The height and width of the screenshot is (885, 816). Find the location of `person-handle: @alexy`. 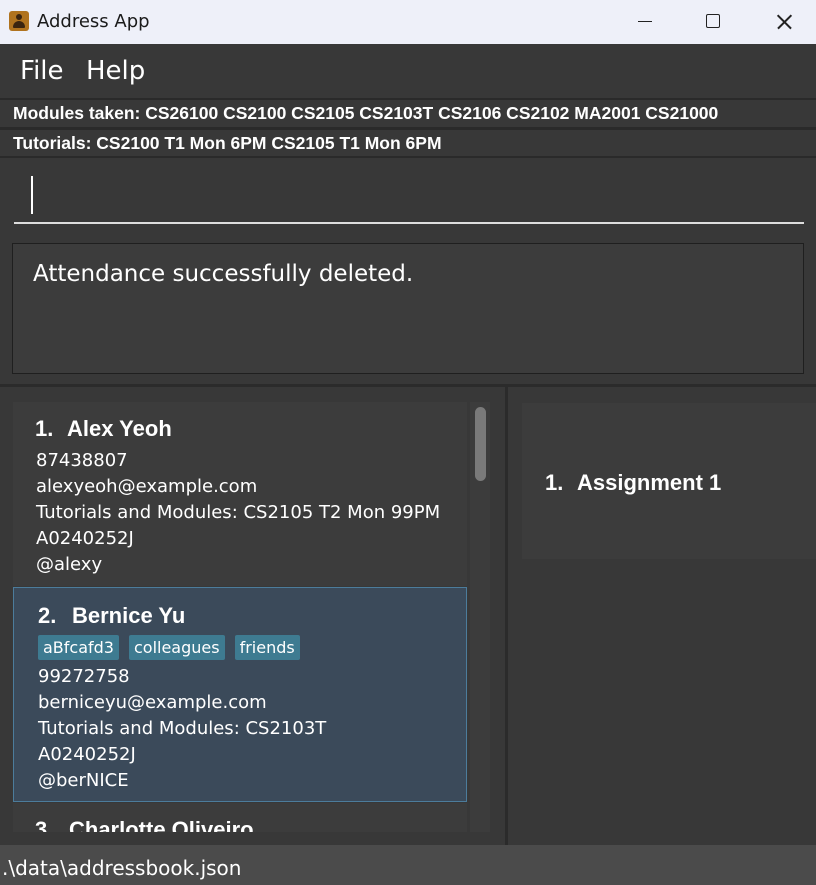

person-handle: @alexy is located at coordinates (69, 564).